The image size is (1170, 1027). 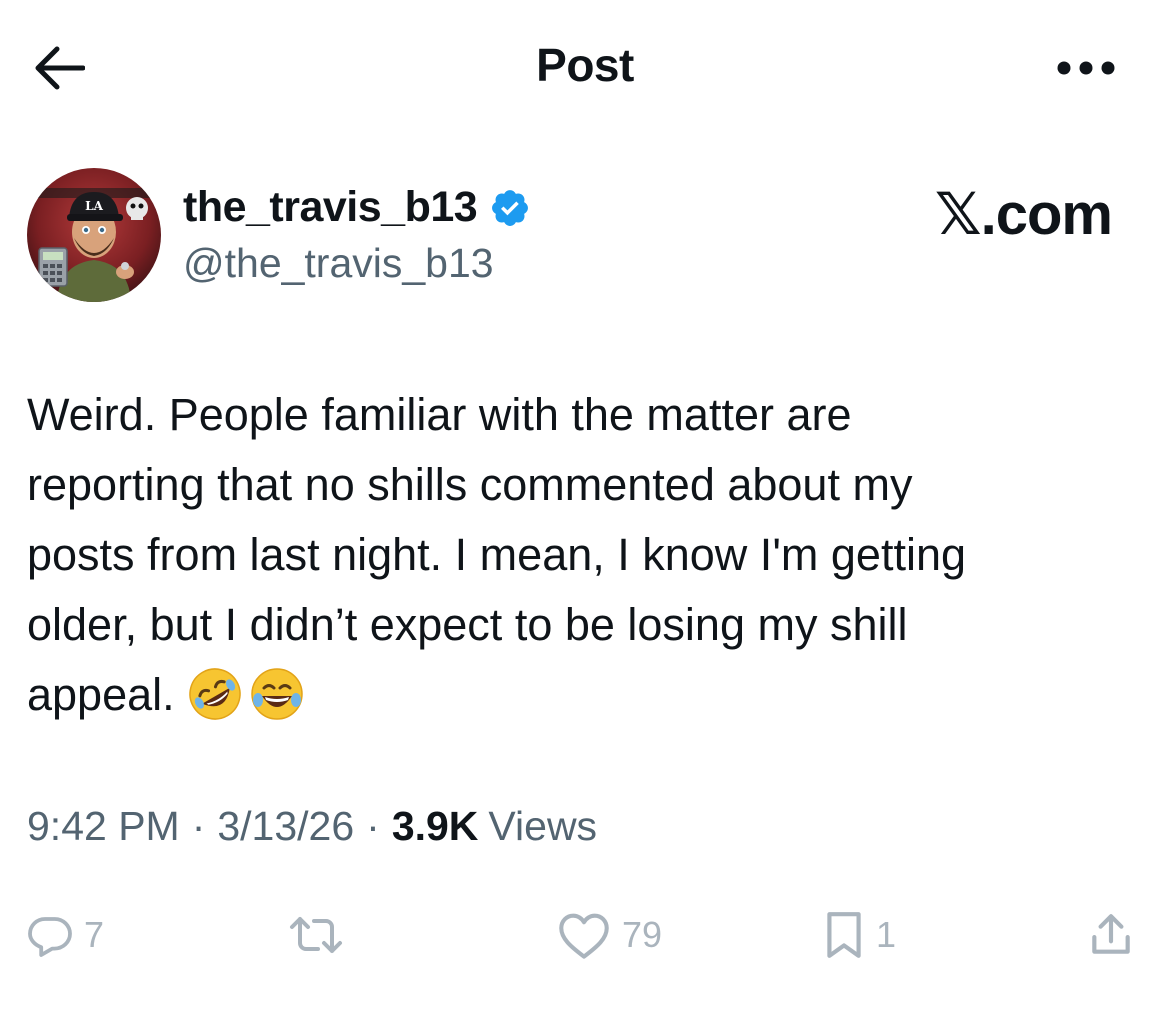 I want to click on views-label: Views, so click(x=542, y=826).